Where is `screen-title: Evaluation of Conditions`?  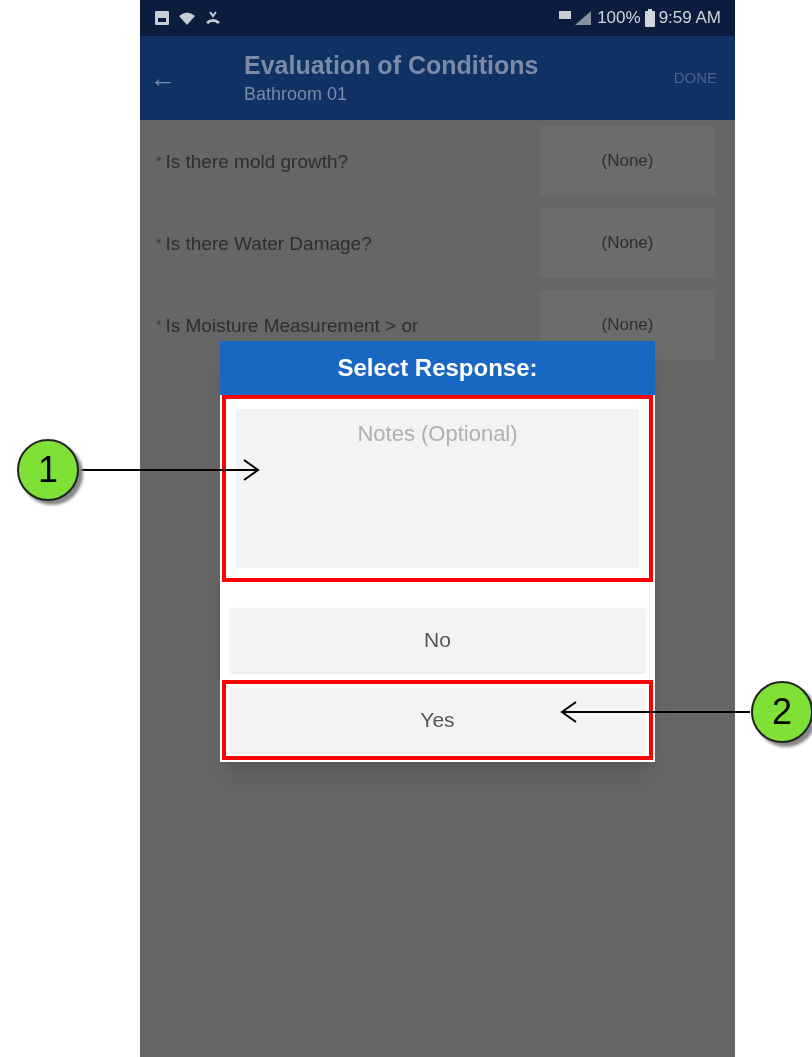 screen-title: Evaluation of Conditions is located at coordinates (392, 65).